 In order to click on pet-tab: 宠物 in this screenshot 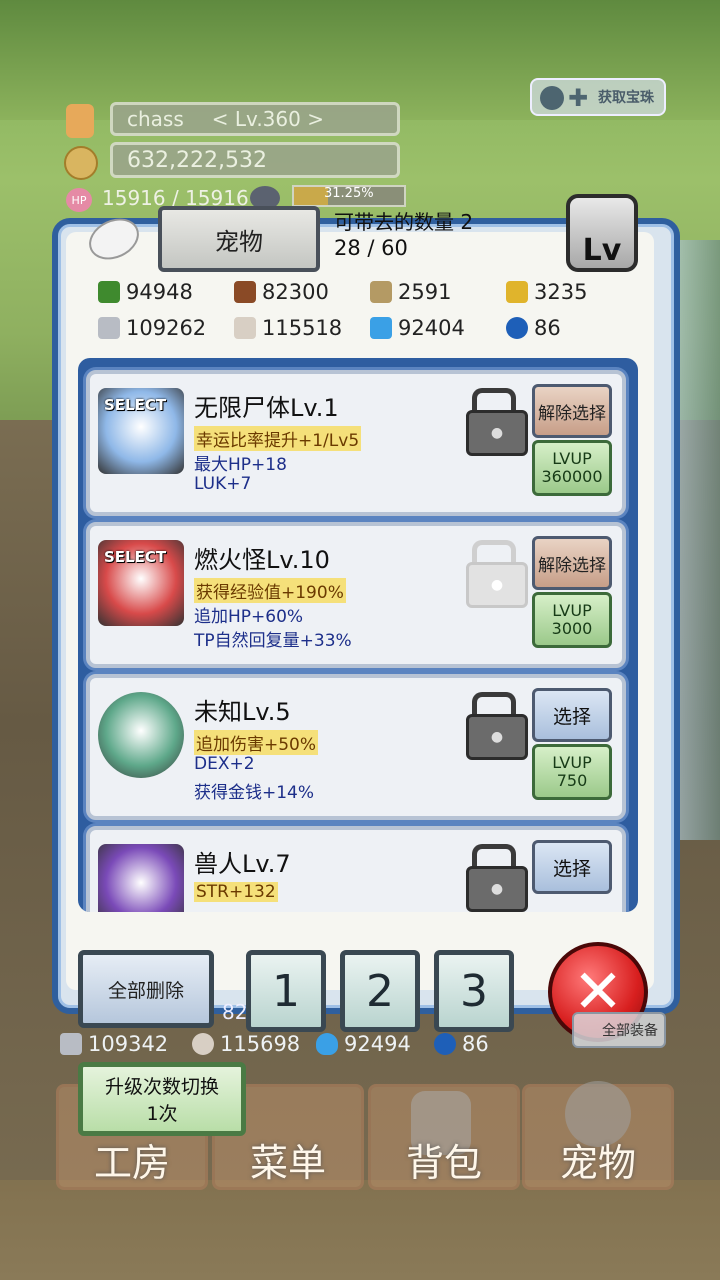, I will do `click(239, 239)`.